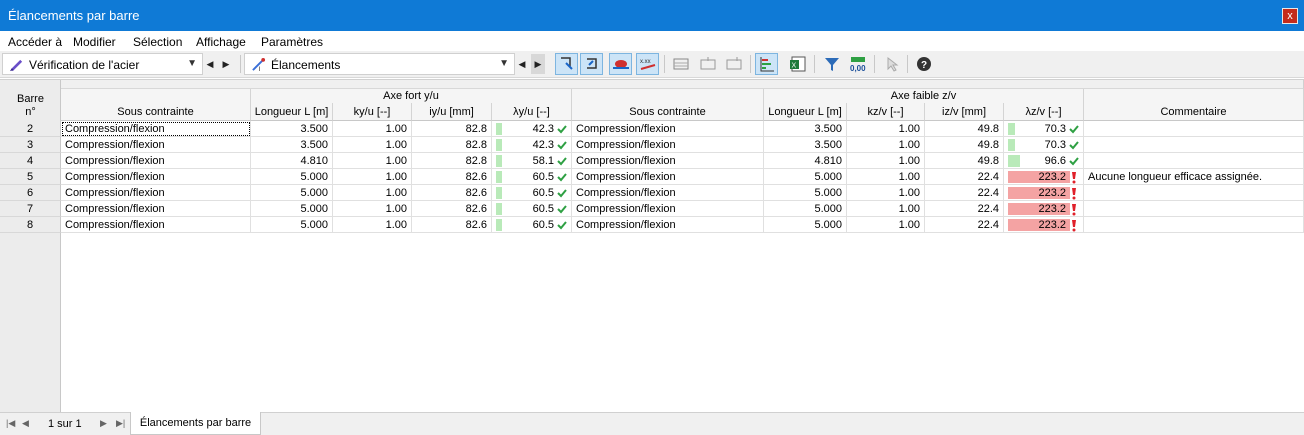 The image size is (1304, 435). What do you see at coordinates (25, 423) in the screenshot?
I see `prev-page-icon: ◀` at bounding box center [25, 423].